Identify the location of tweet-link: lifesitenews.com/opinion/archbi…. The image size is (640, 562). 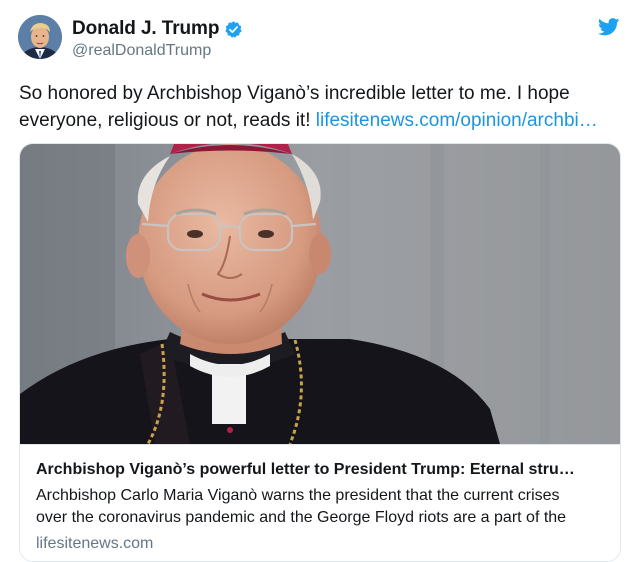
(457, 120).